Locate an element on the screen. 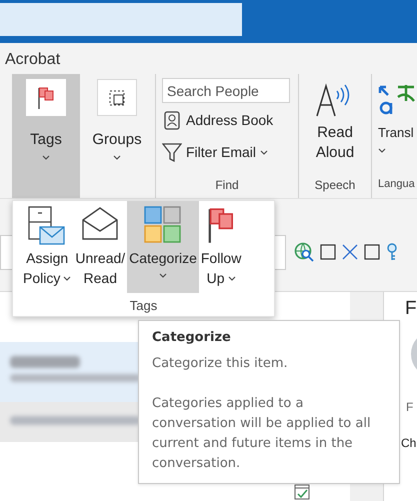 The image size is (417, 501). cabinet-envelope-icon is located at coordinates (47, 226).